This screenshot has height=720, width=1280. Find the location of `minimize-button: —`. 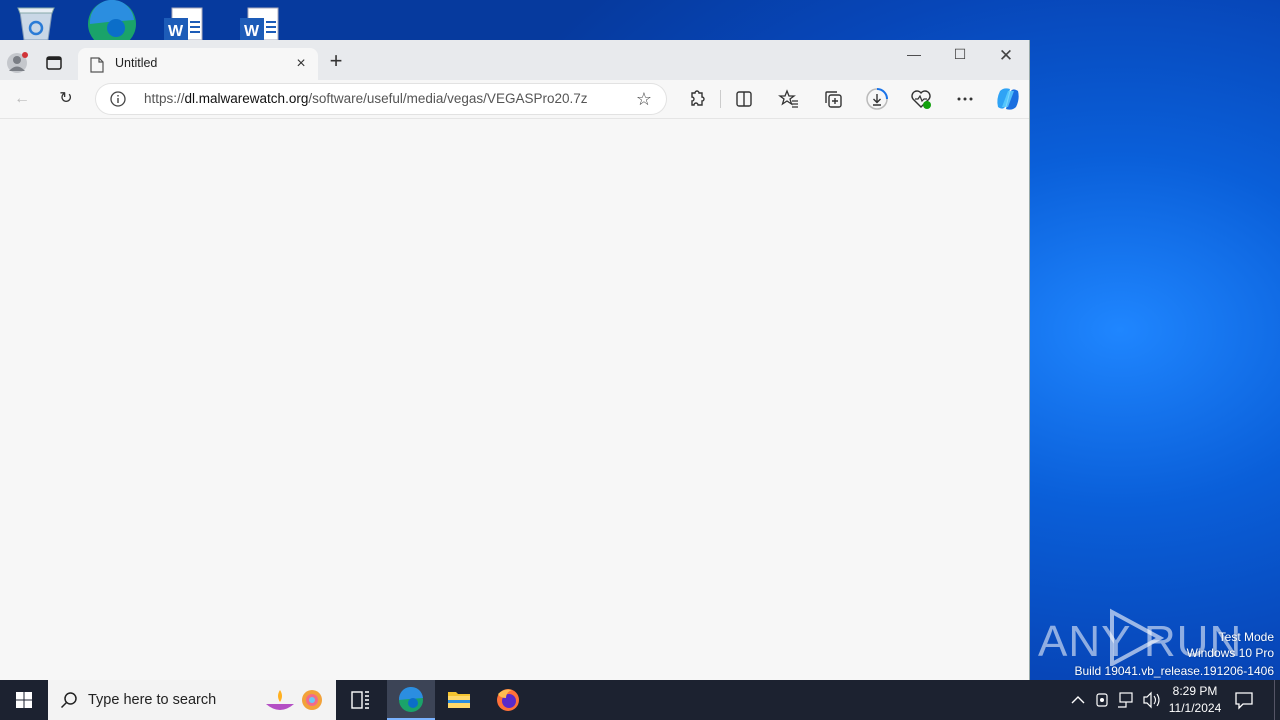

minimize-button: — is located at coordinates (914, 56).